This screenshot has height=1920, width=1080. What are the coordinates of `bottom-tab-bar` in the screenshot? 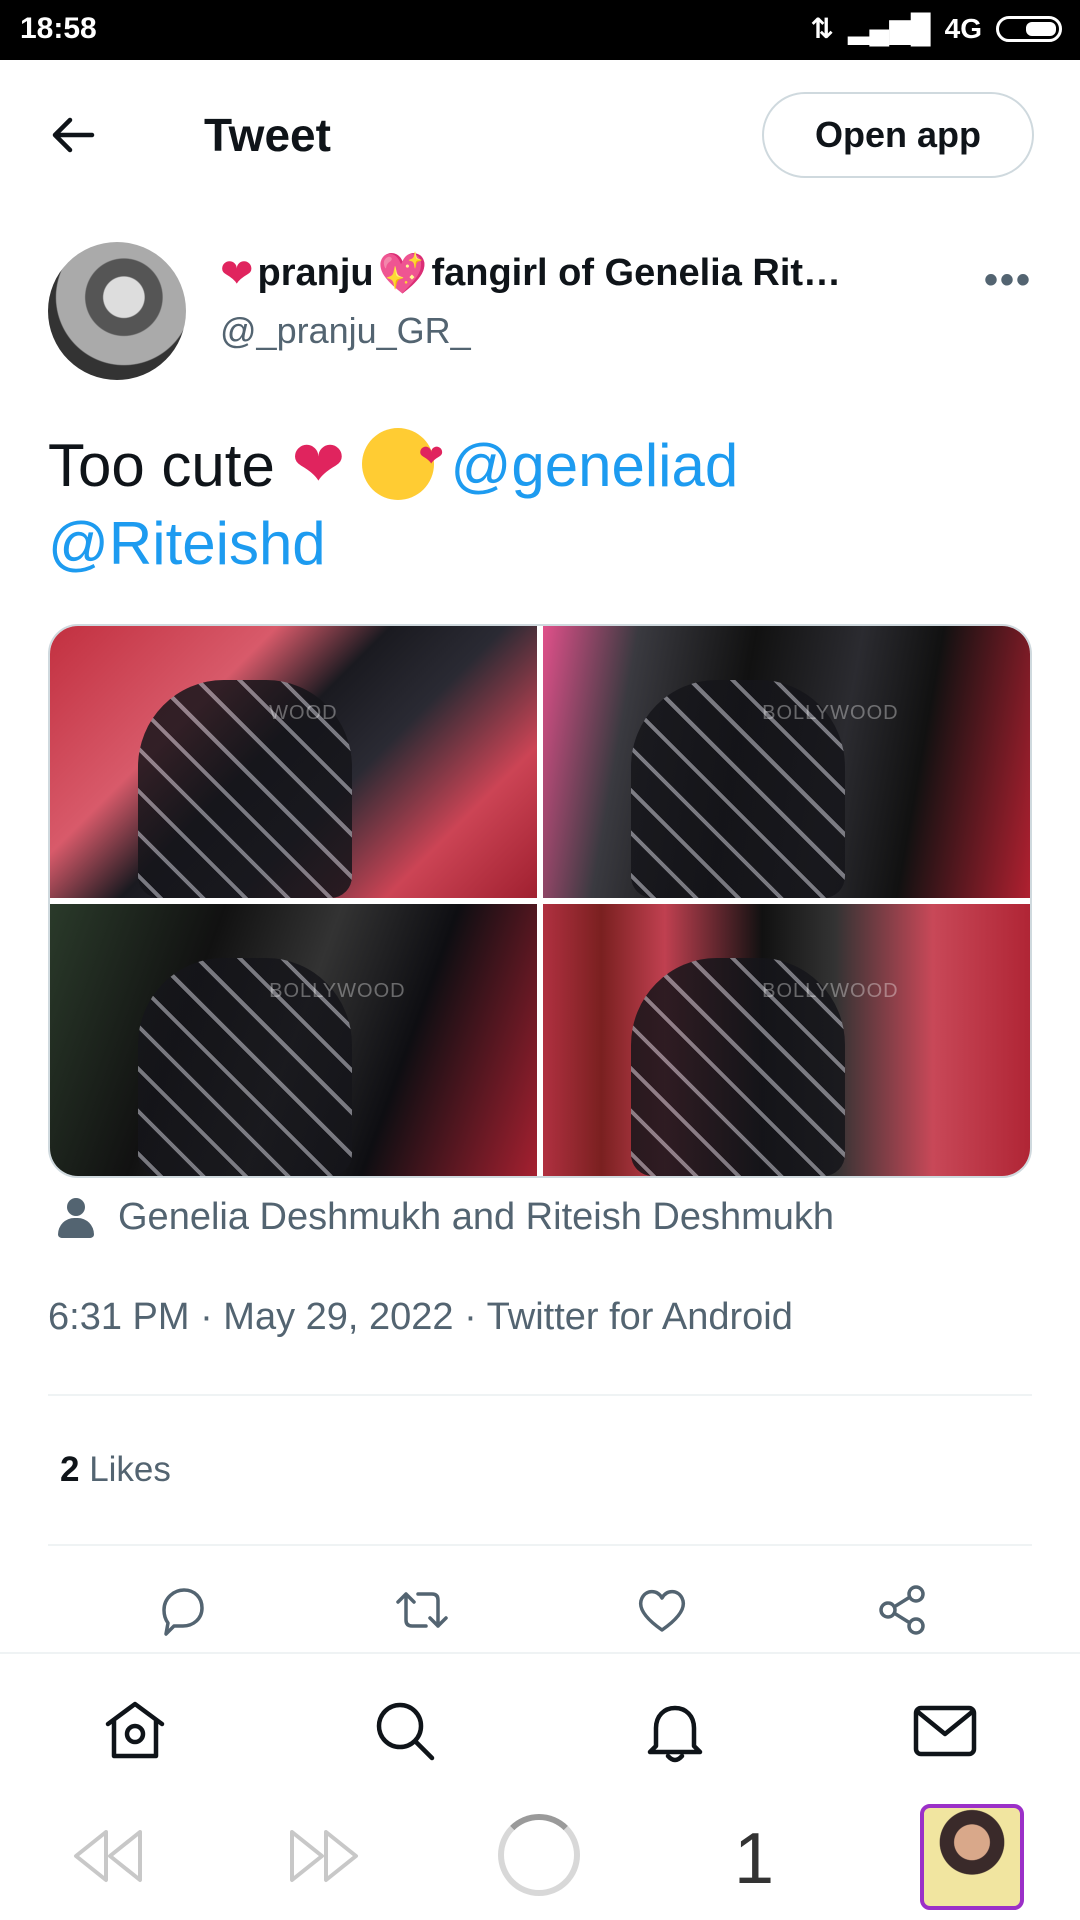 It's located at (540, 1729).